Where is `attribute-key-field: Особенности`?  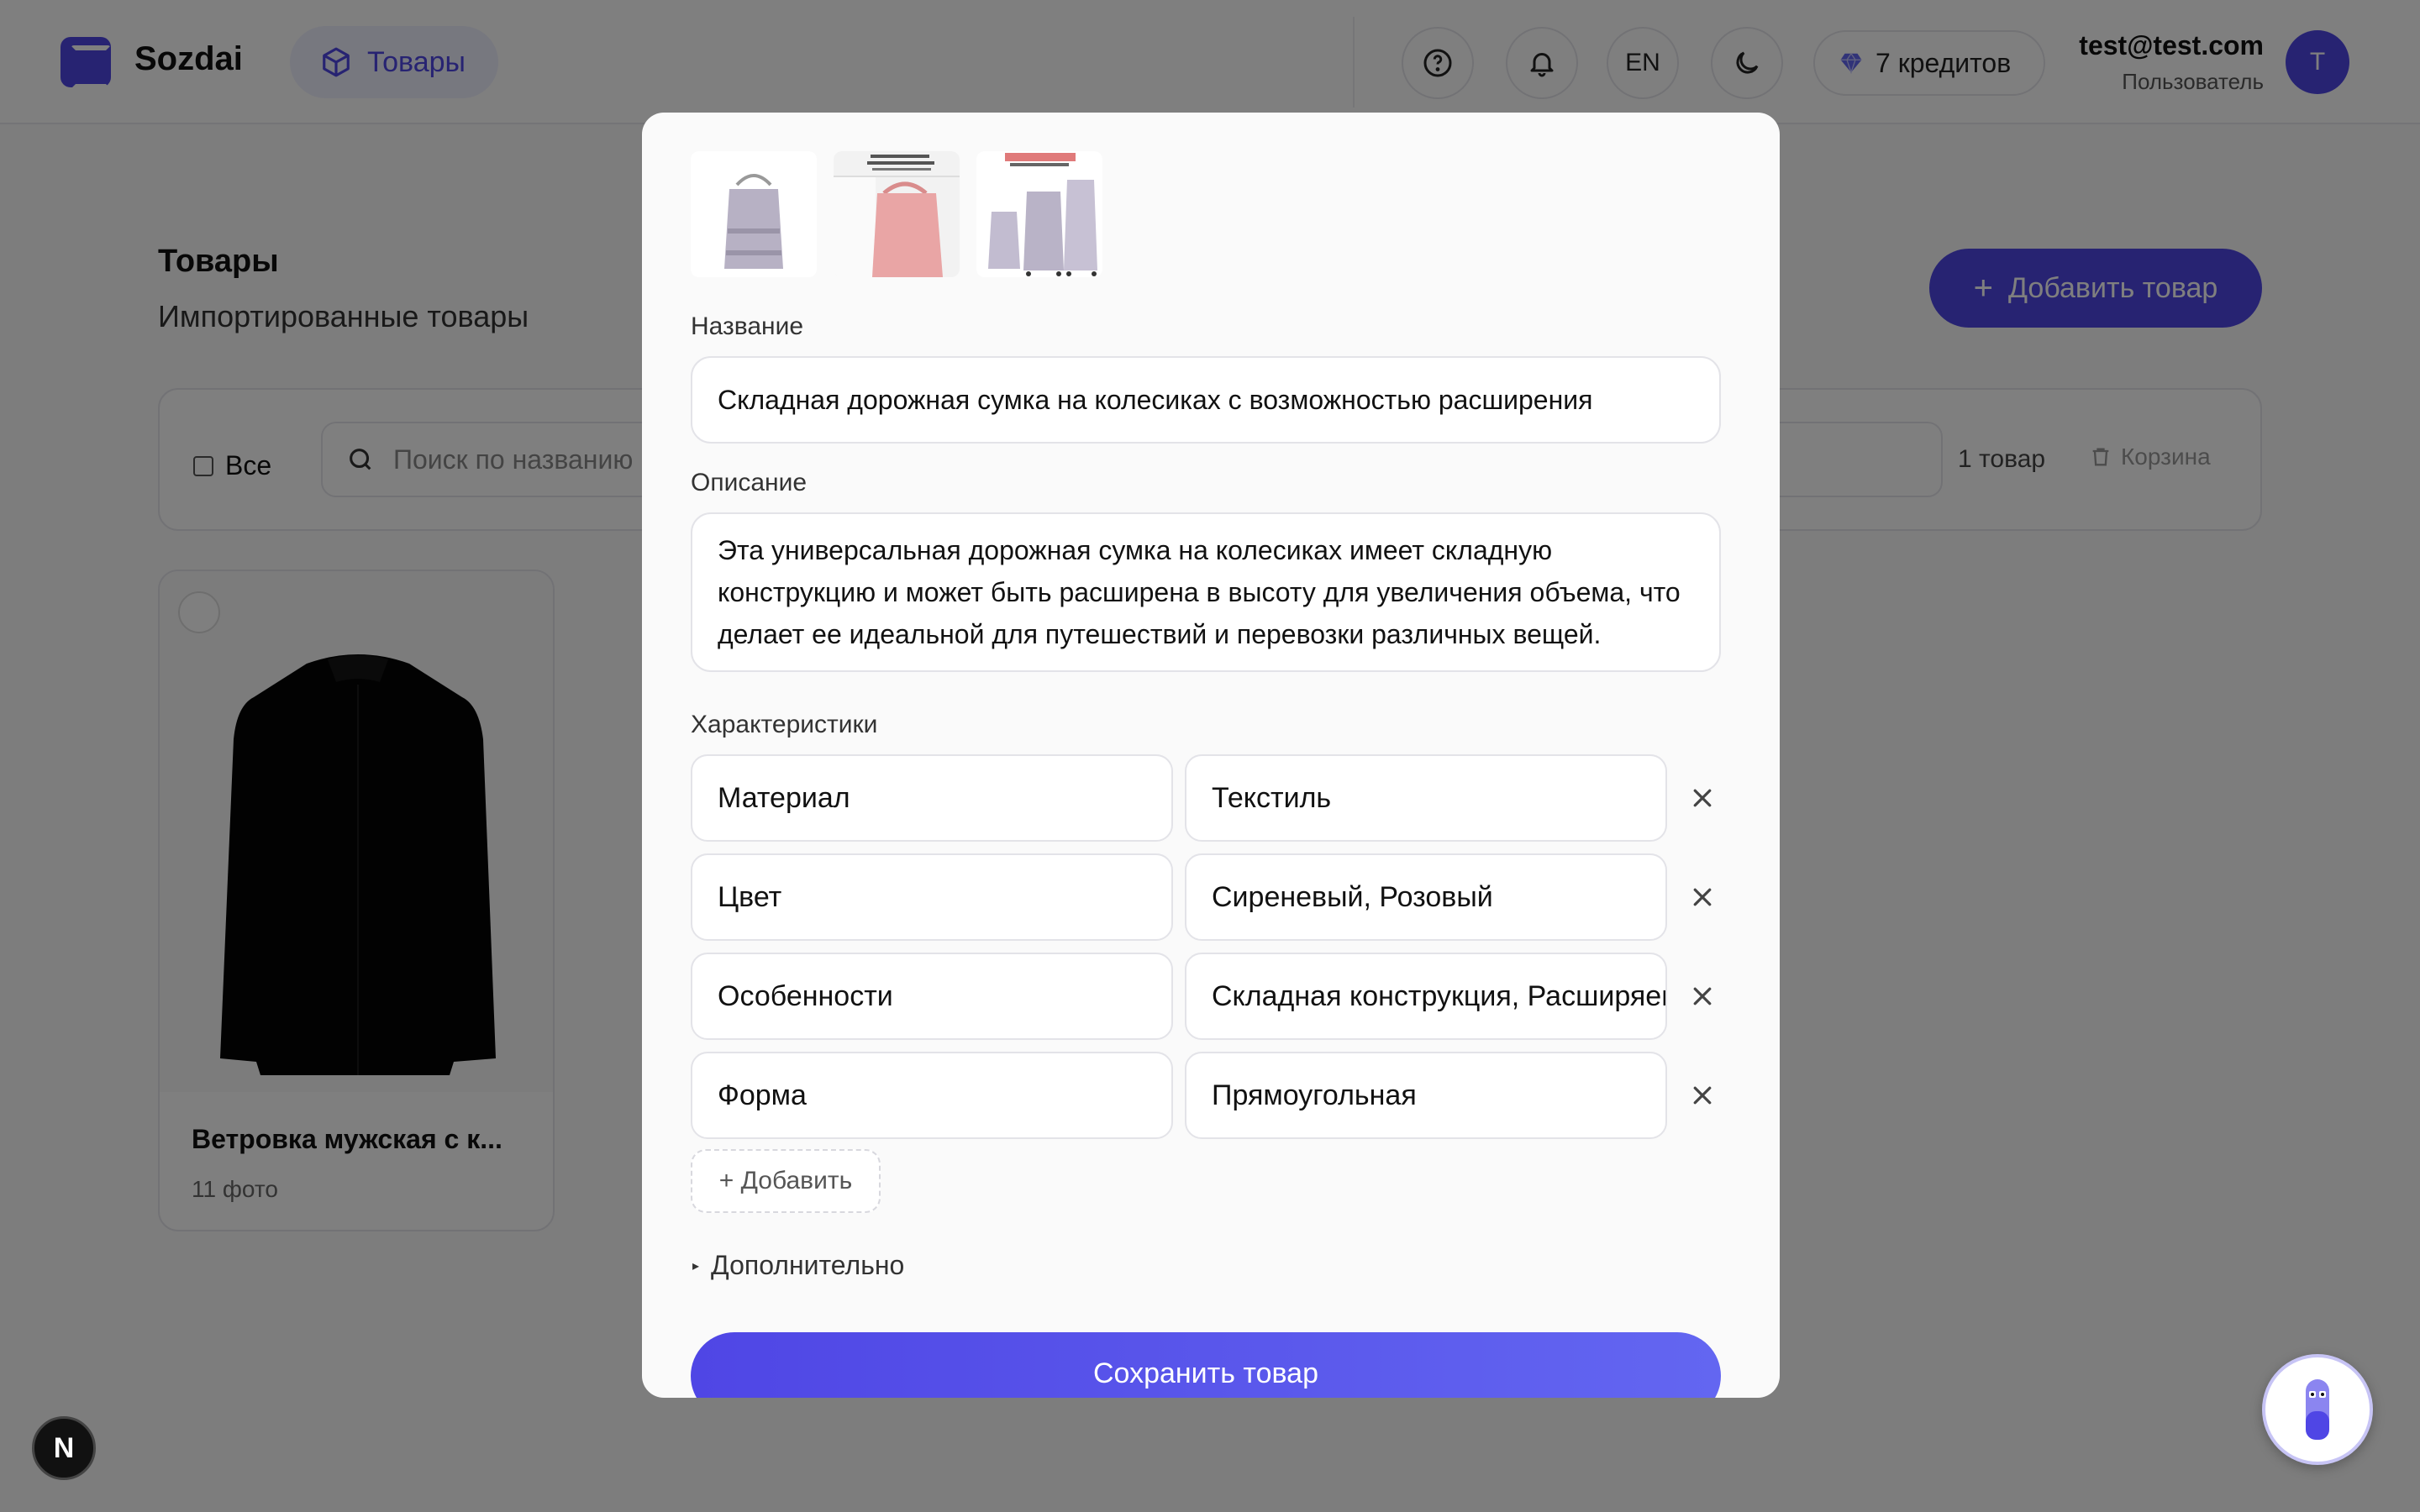 attribute-key-field: Особенности is located at coordinates (932, 996).